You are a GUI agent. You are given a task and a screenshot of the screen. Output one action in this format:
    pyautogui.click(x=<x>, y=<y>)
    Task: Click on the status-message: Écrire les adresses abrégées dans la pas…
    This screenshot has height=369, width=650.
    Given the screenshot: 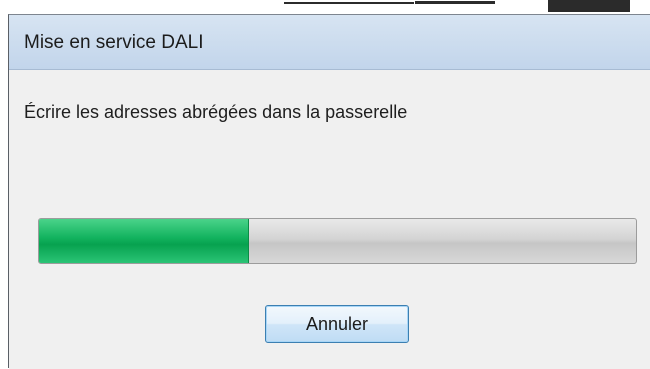 What is the action you would take?
    pyautogui.click(x=216, y=112)
    